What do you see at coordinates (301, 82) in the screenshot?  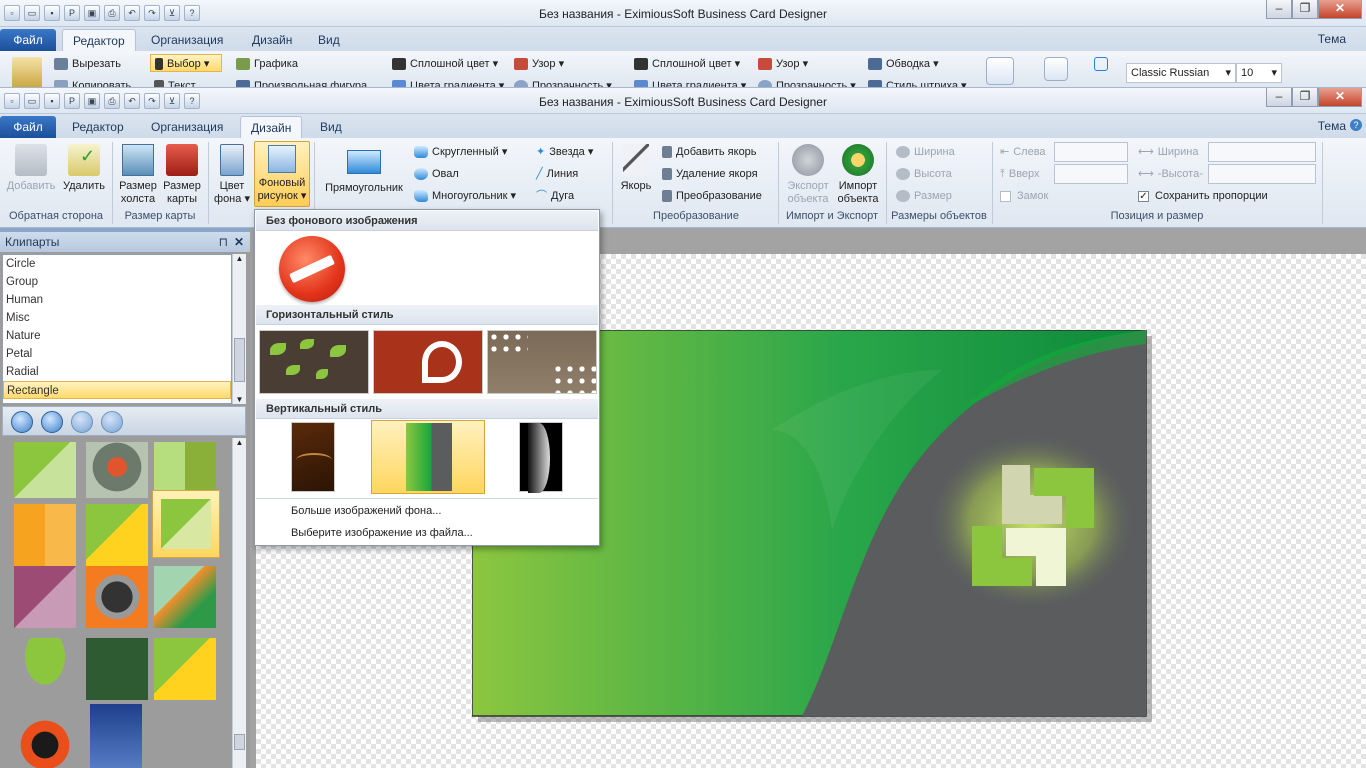 I see `freeform-button: Произвольная фигура` at bounding box center [301, 82].